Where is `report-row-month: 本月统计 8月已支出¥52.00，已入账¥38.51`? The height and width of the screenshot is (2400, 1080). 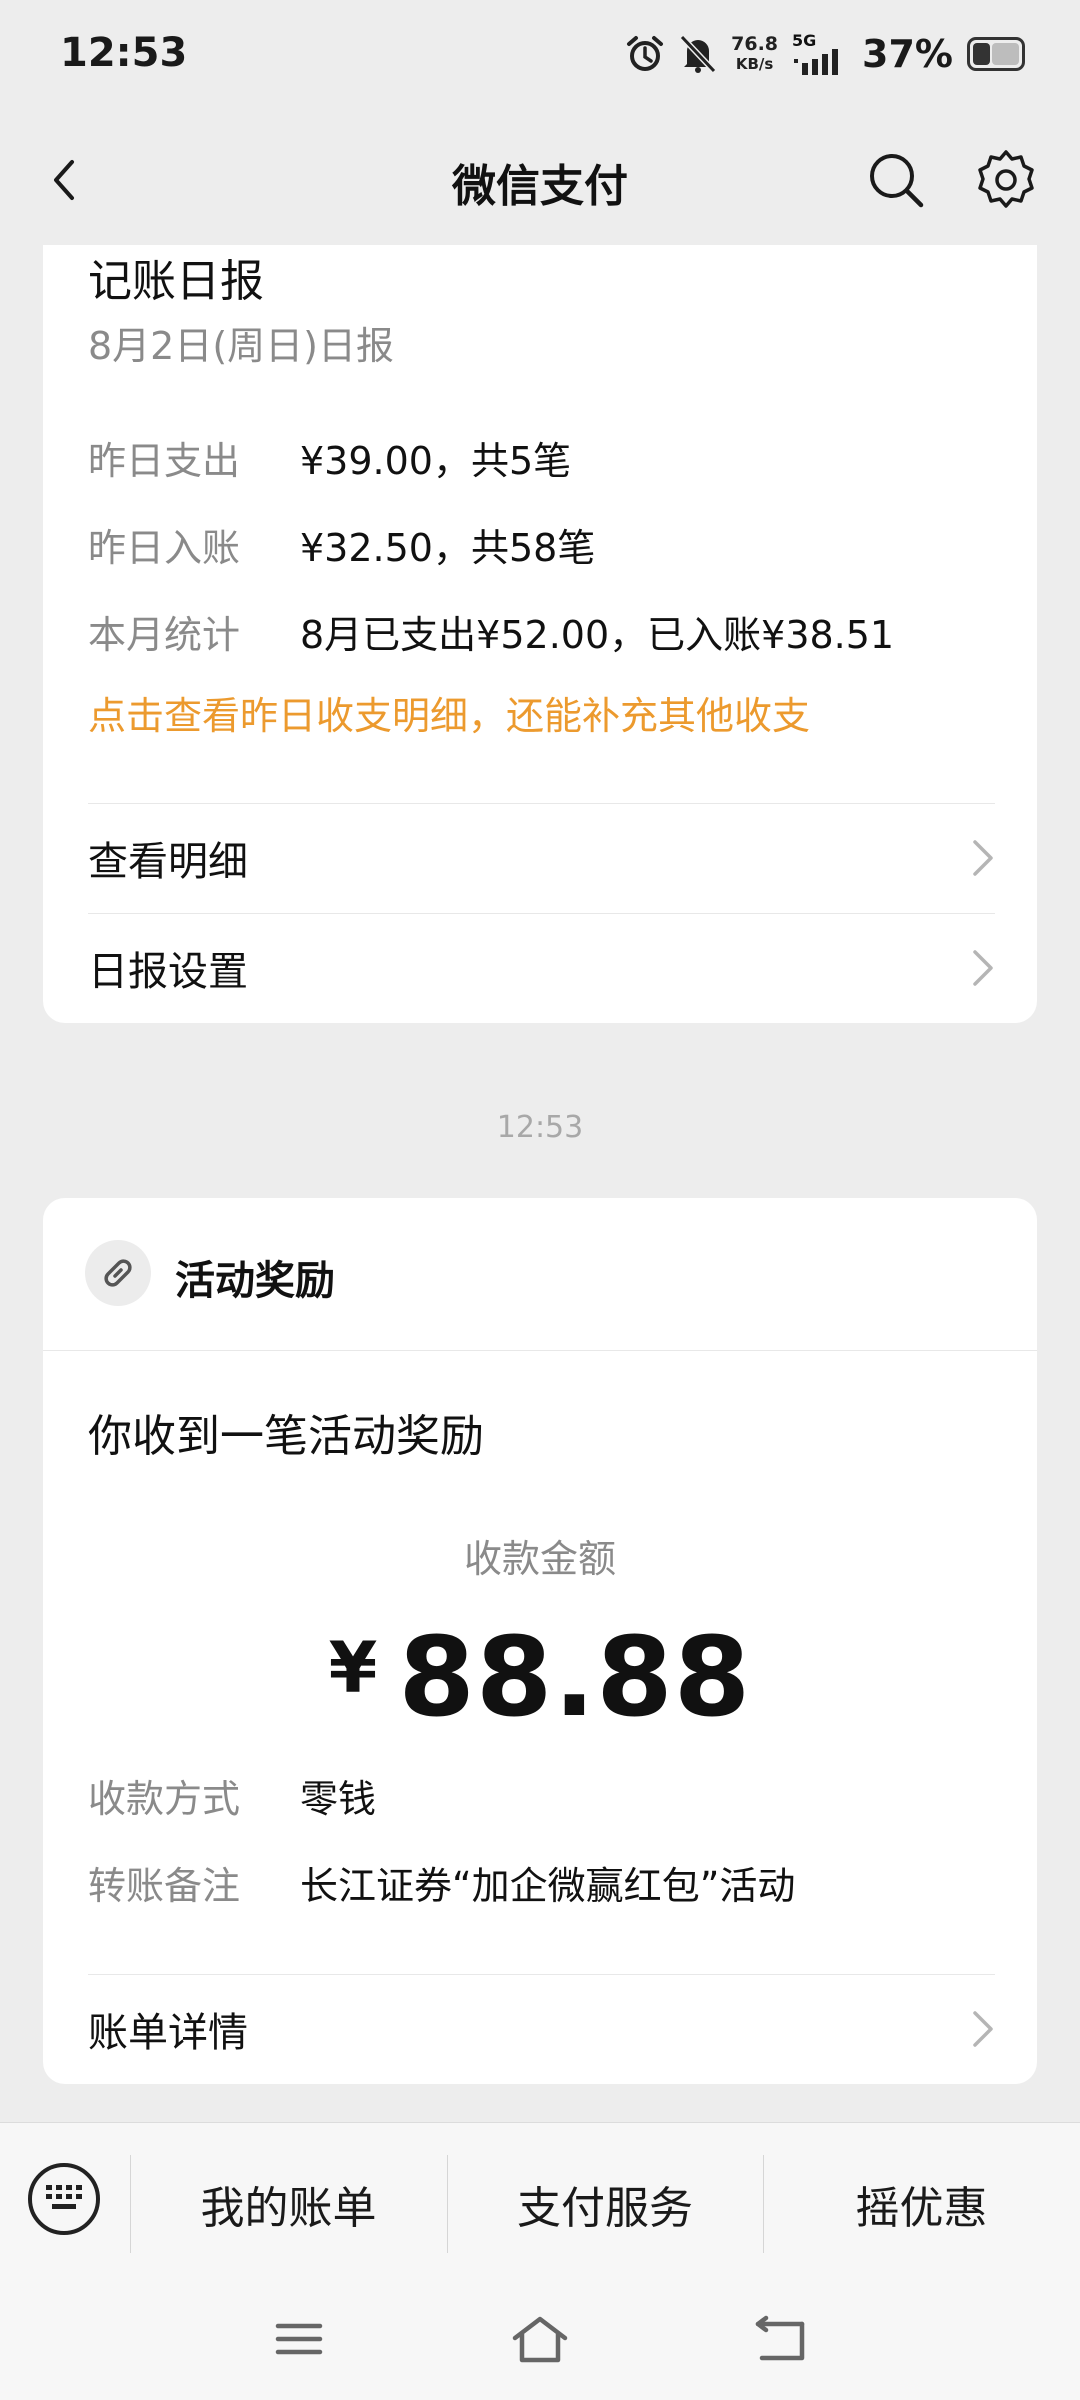 report-row-month: 本月统计 8月已支出¥52.00，已入账¥38.51 is located at coordinates (491, 631).